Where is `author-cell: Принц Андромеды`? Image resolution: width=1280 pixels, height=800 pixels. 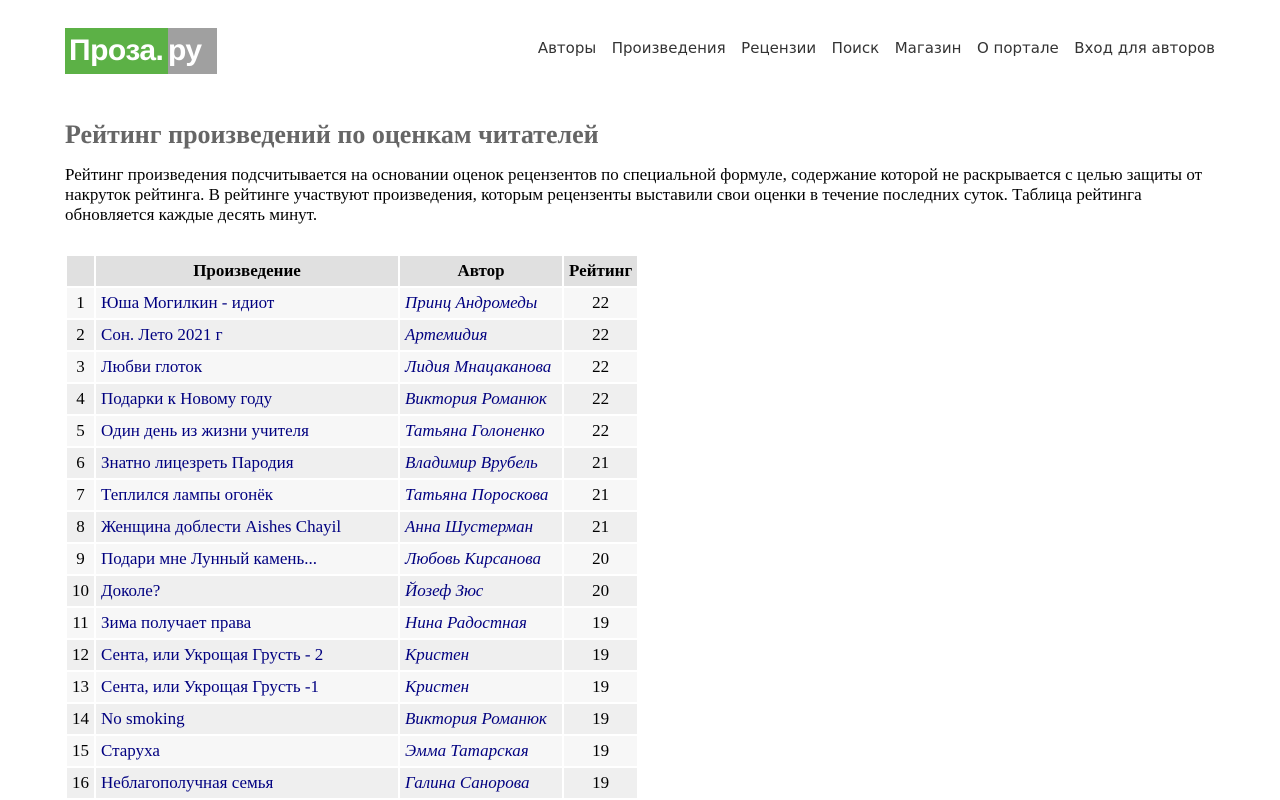 author-cell: Принц Андромеды is located at coordinates (481, 303).